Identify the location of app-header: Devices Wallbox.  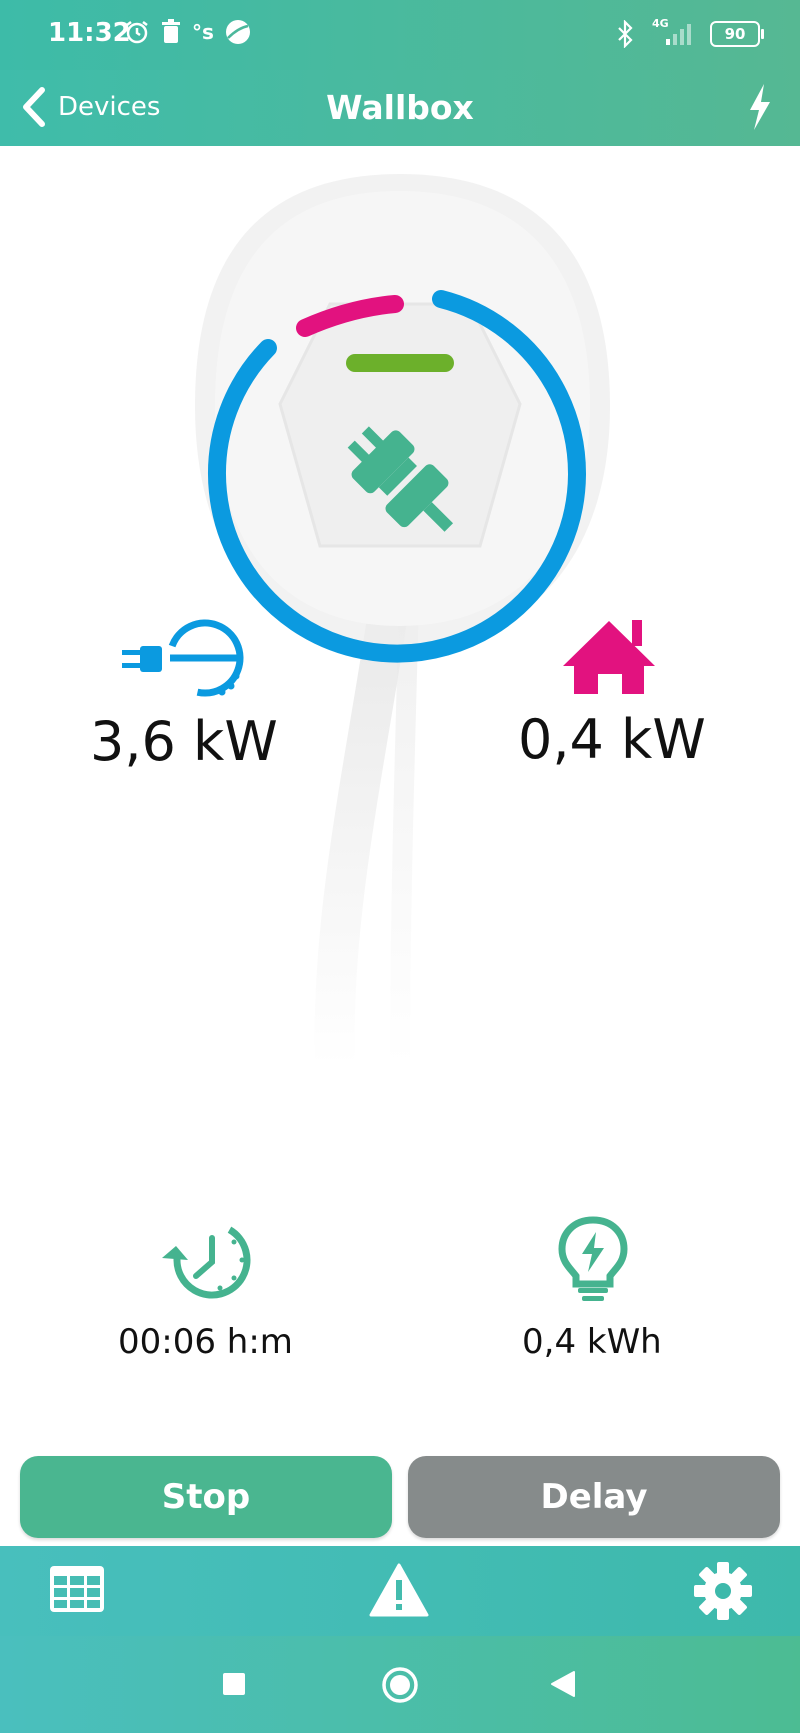
(400, 108).